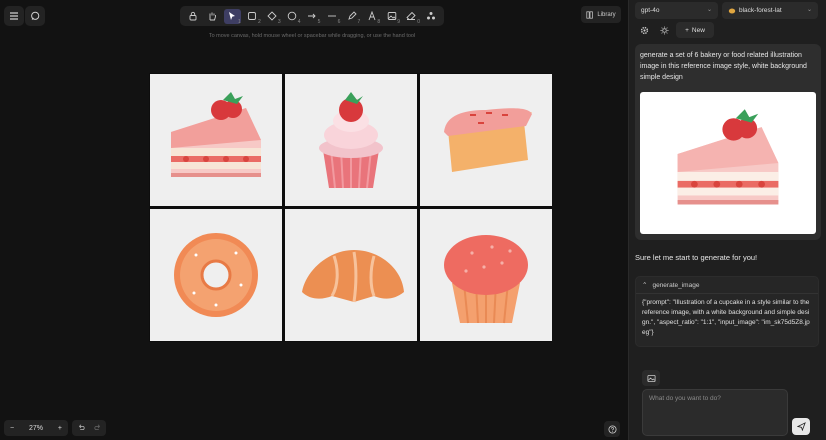 The height and width of the screenshot is (440, 826). I want to click on undo-redo-group, so click(89, 428).